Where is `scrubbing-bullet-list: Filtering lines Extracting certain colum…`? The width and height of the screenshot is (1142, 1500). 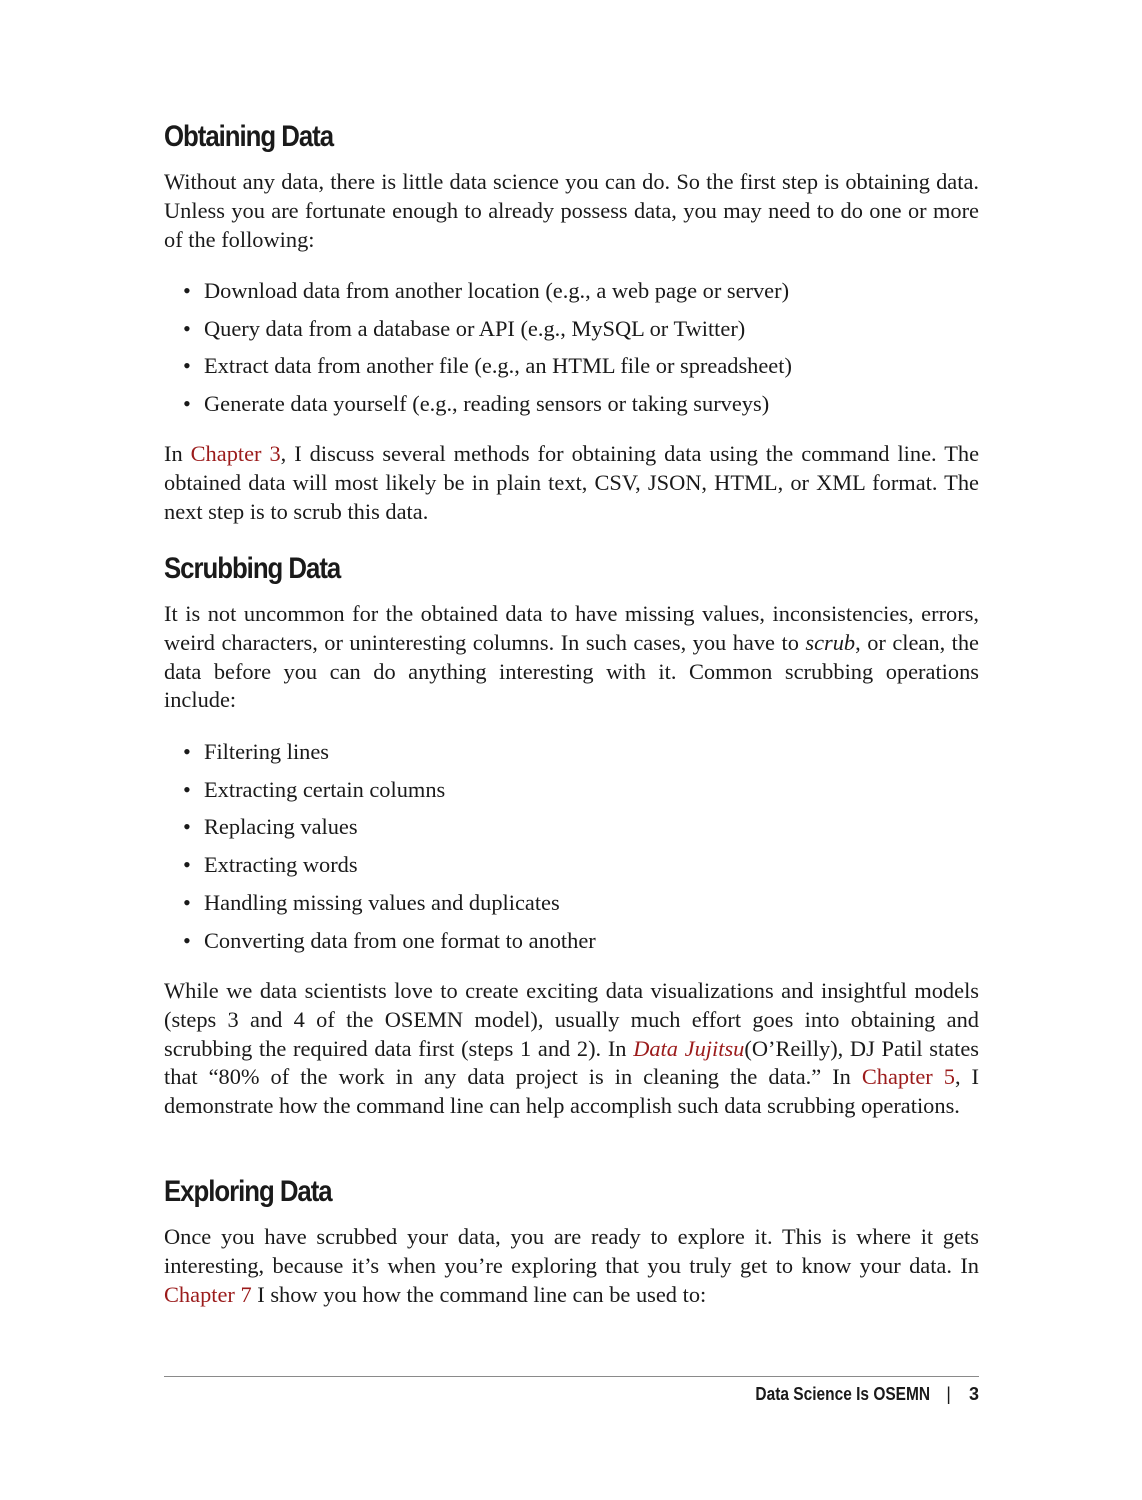 scrubbing-bullet-list: Filtering lines Extracting certain colum… is located at coordinates (380, 846).